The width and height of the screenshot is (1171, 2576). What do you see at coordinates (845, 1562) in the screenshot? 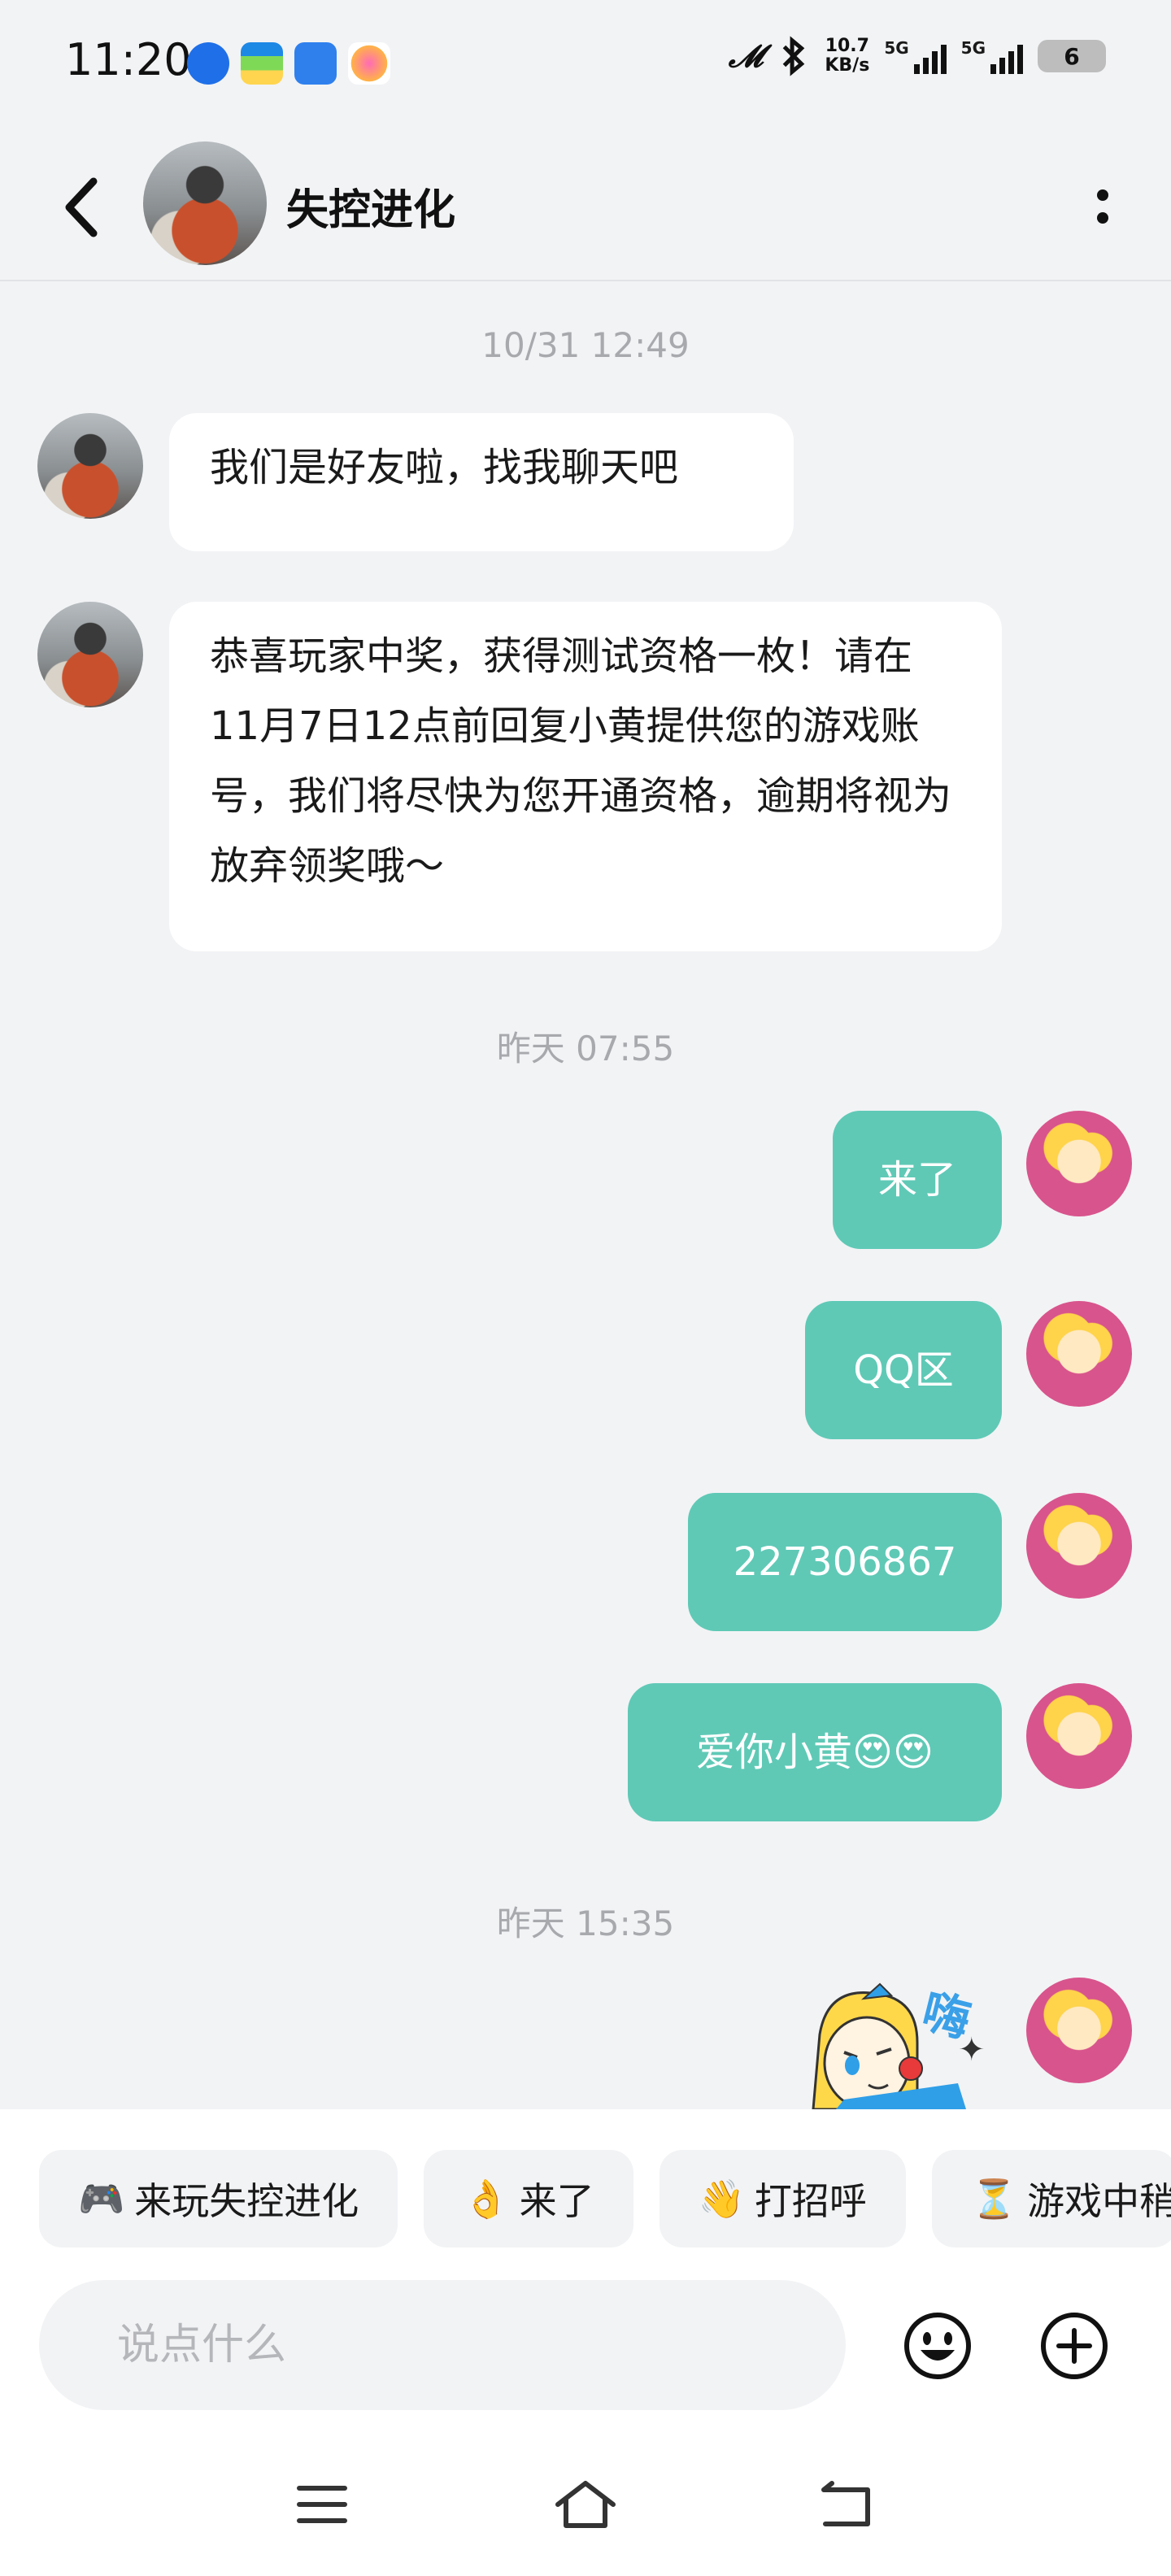
I see `message-bubble-outgoing: 227306867` at bounding box center [845, 1562].